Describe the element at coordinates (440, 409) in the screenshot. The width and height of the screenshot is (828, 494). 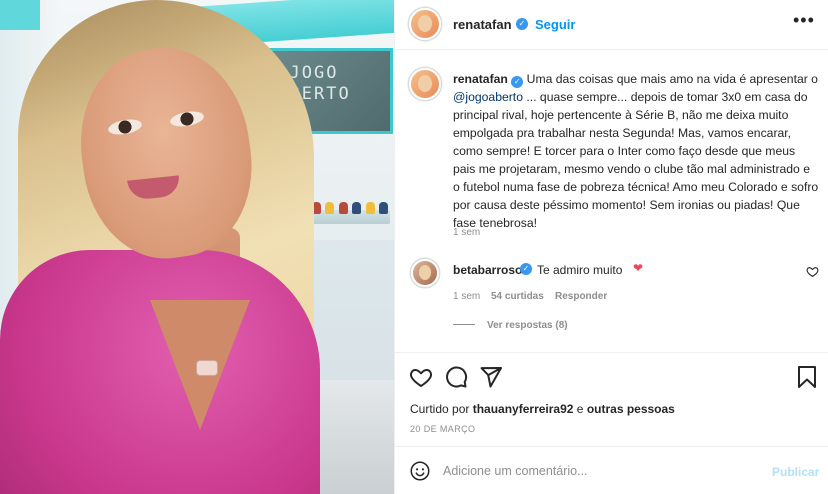
I see `liked-by-prefix: Curtido por` at that location.